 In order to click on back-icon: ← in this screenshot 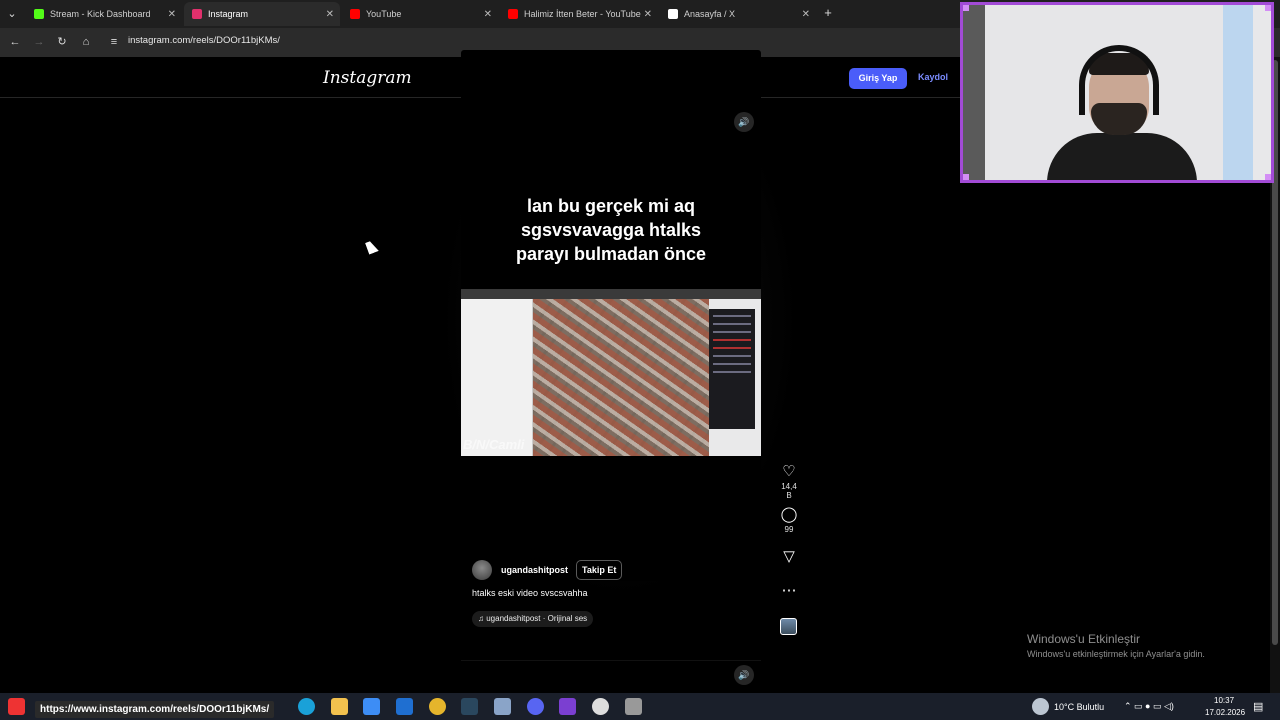, I will do `click(15, 42)`.